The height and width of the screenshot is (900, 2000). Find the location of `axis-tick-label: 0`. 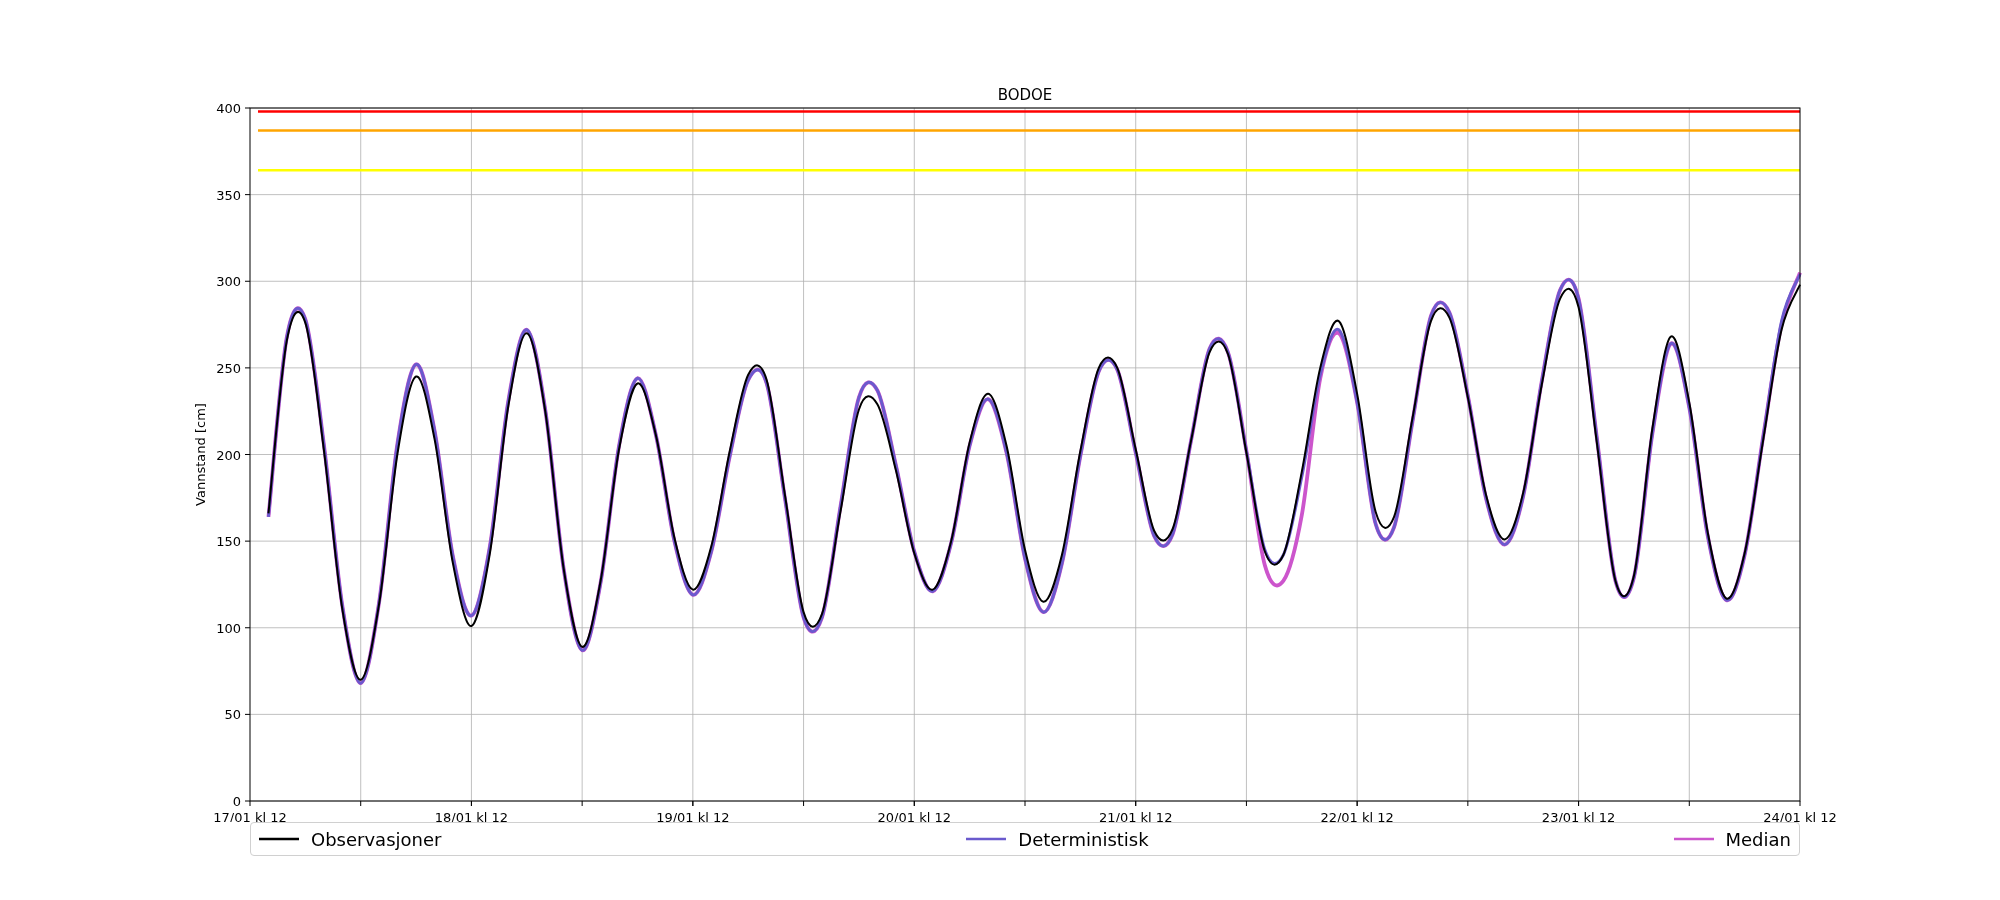

axis-tick-label: 0 is located at coordinates (236, 801).